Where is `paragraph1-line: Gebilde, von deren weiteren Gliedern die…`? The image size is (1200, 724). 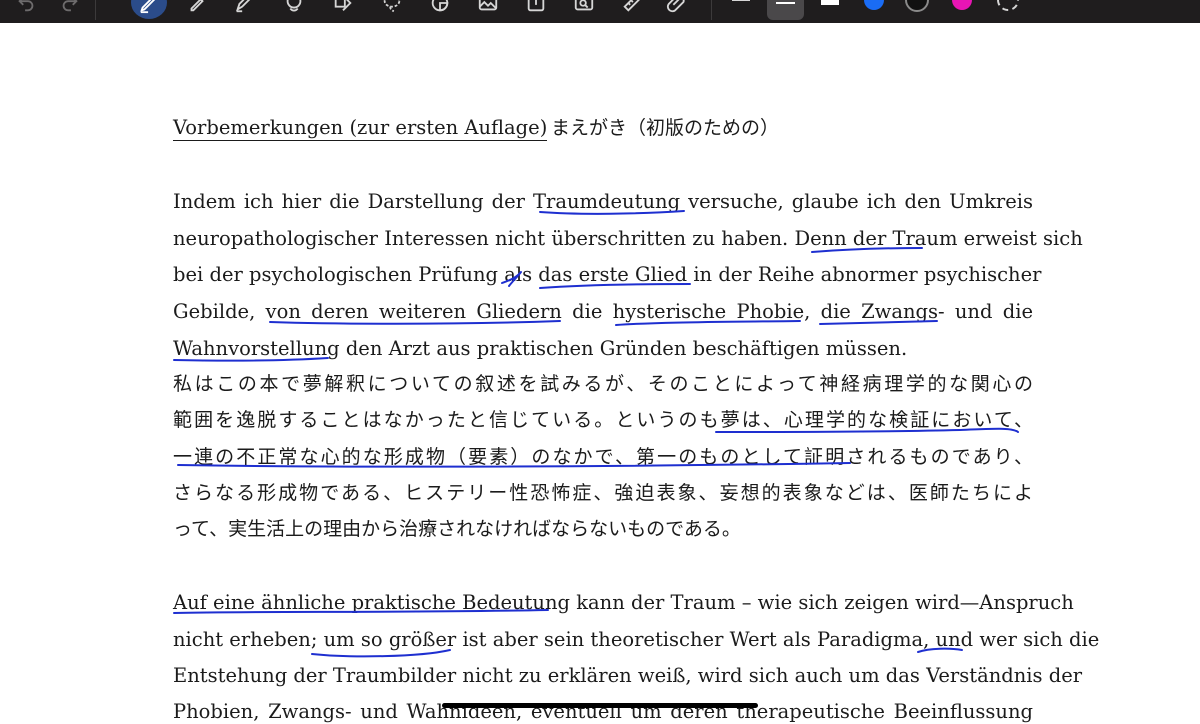
paragraph1-line: Gebilde, von deren weiteren Gliedern die… is located at coordinates (603, 311).